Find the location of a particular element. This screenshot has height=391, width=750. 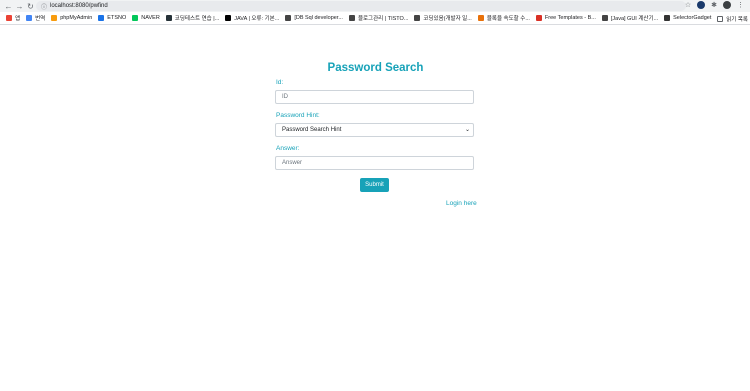

info-icon: ⓘ is located at coordinates (44, 6).